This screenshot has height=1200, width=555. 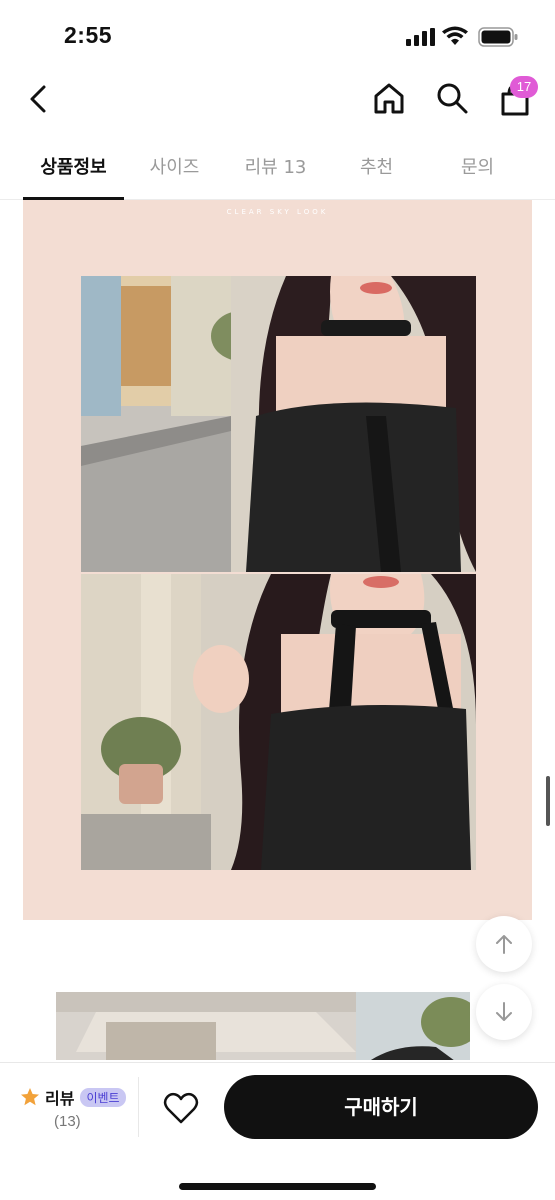 What do you see at coordinates (30, 1097) in the screenshot?
I see `star-icon` at bounding box center [30, 1097].